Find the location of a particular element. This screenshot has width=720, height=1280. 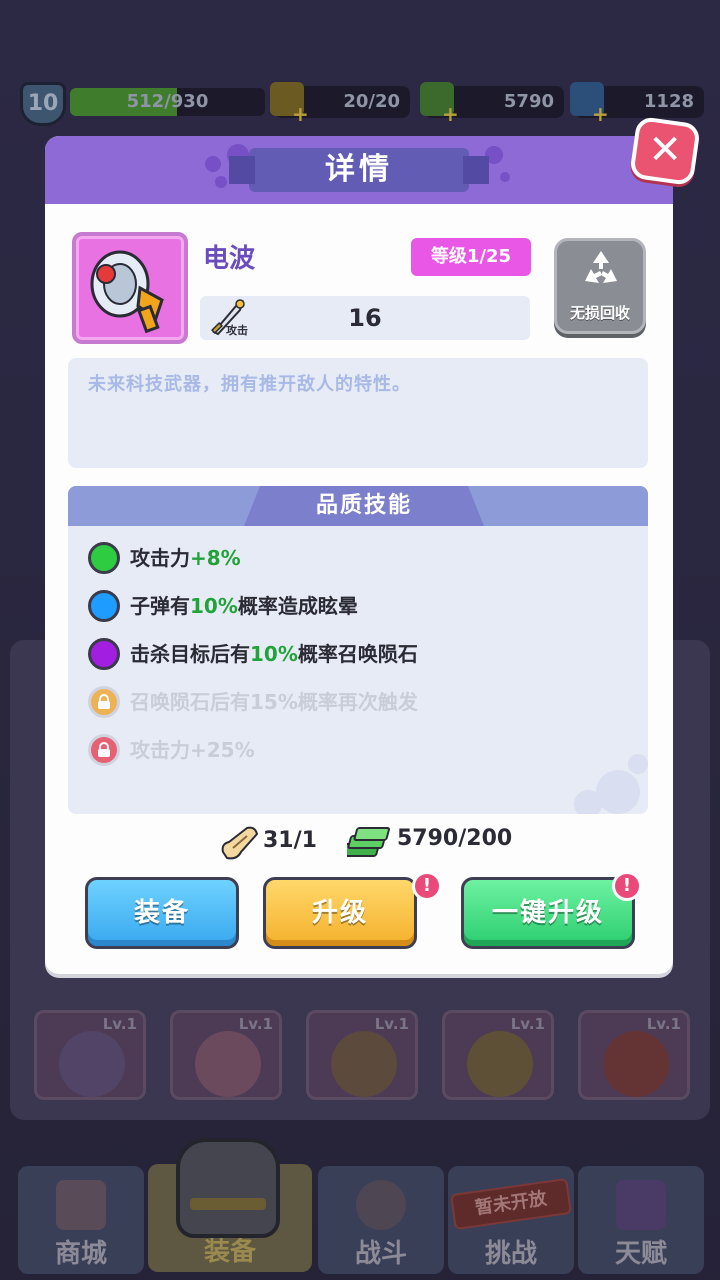

nav-talent-label: 天赋 is located at coordinates (640, 1254).